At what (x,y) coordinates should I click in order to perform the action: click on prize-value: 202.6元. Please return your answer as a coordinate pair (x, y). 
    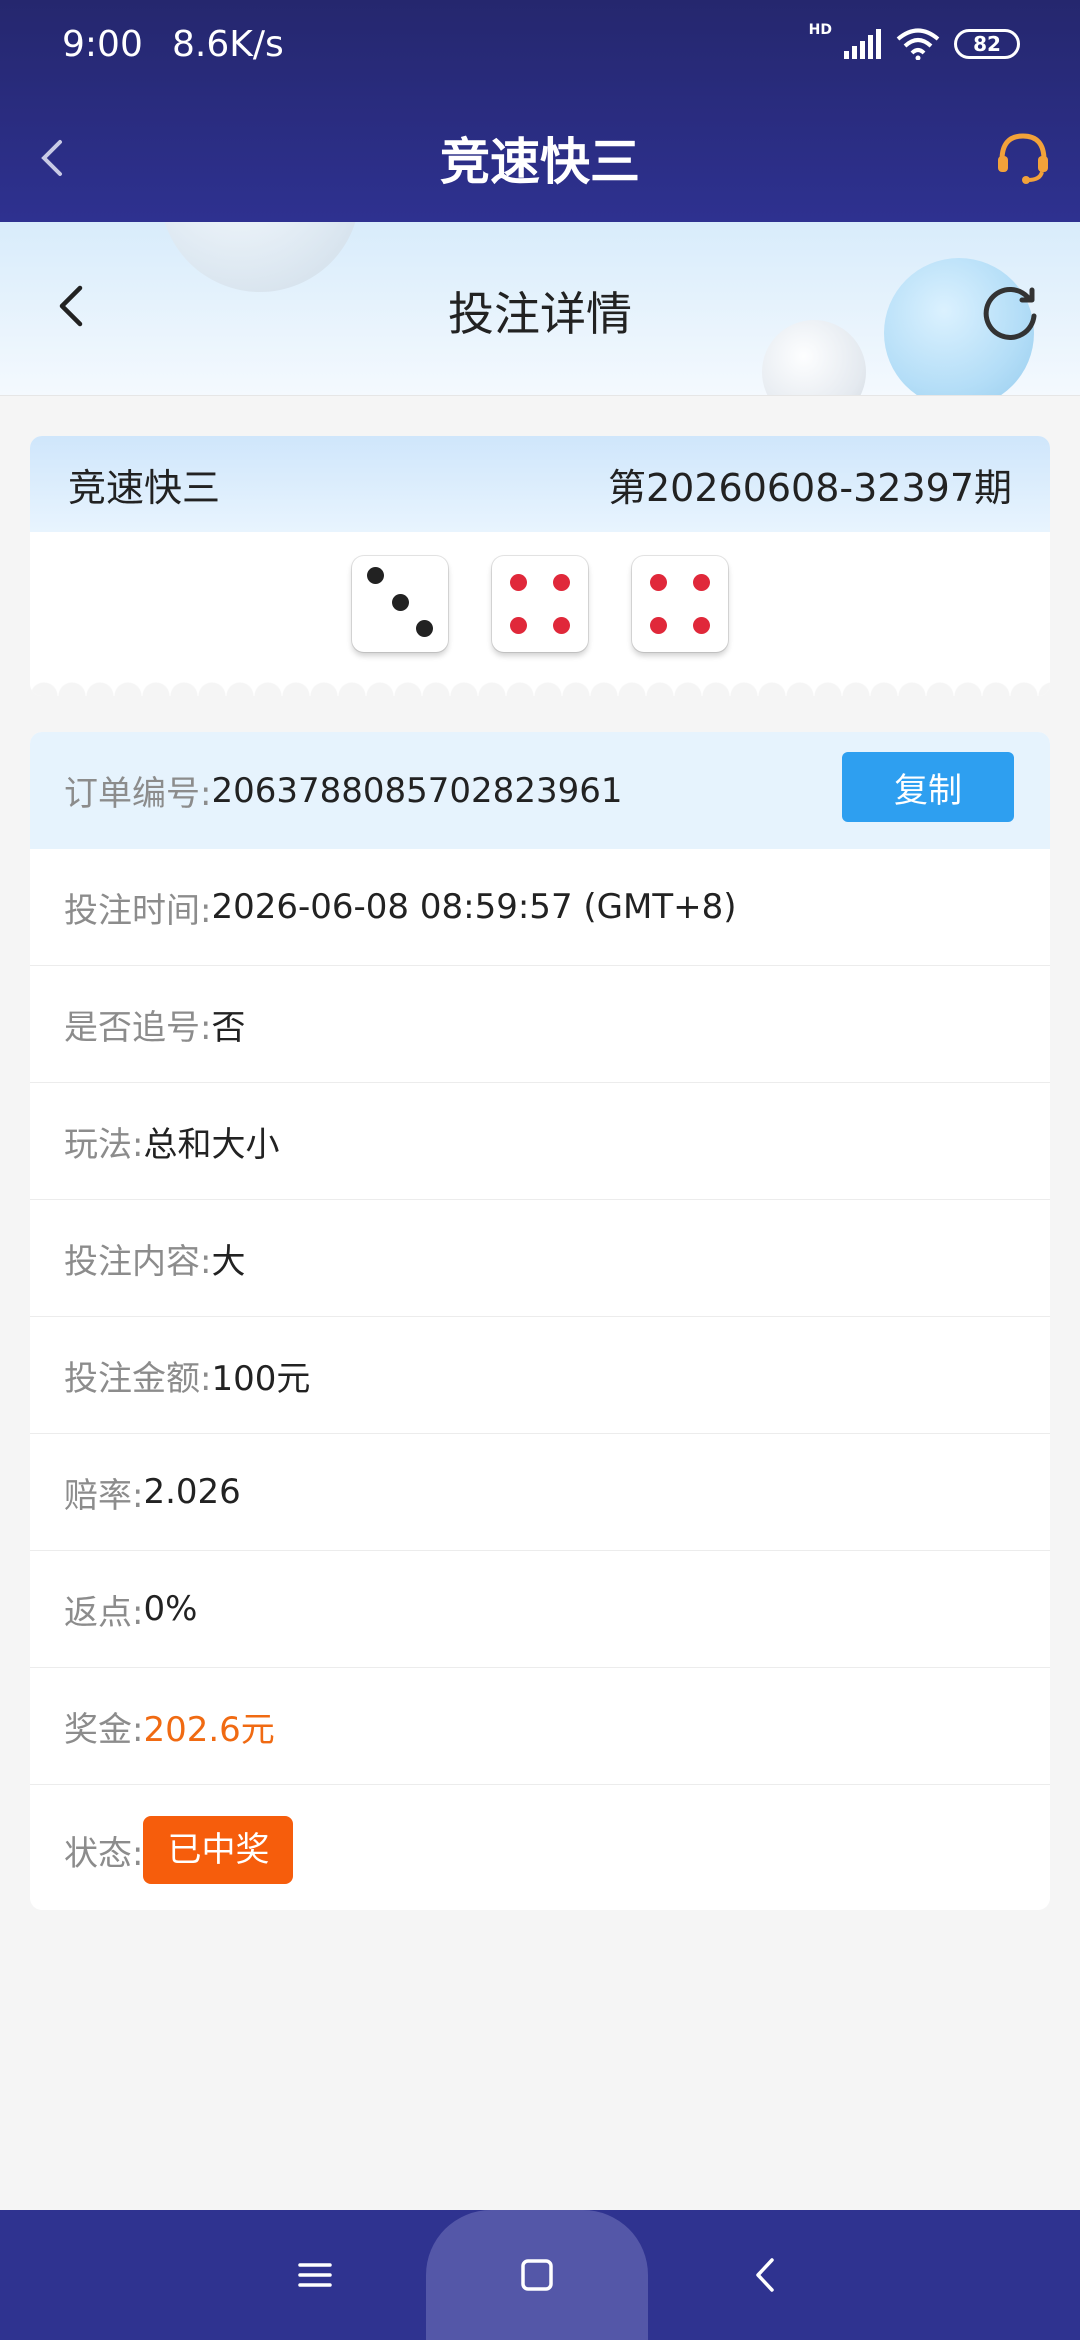
    Looking at the image, I should click on (209, 1729).